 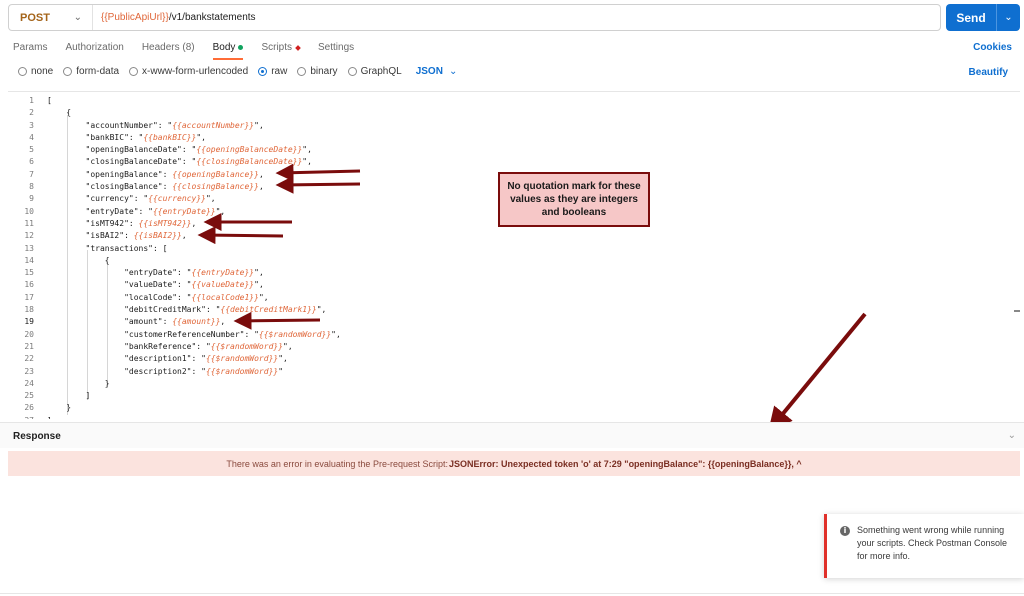 I want to click on code-line: "entryDate": "{{entryDate}}",, so click(x=194, y=273).